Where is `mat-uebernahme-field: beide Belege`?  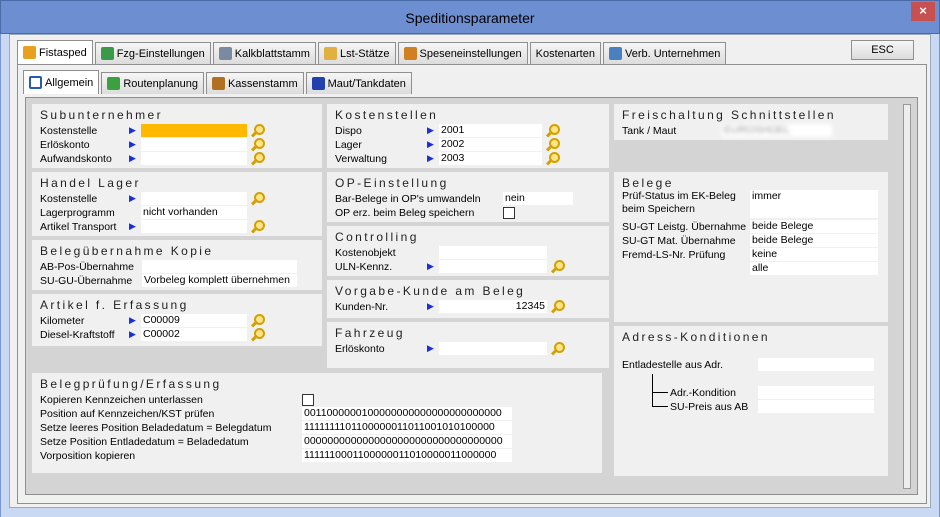 mat-uebernahme-field: beide Belege is located at coordinates (814, 240).